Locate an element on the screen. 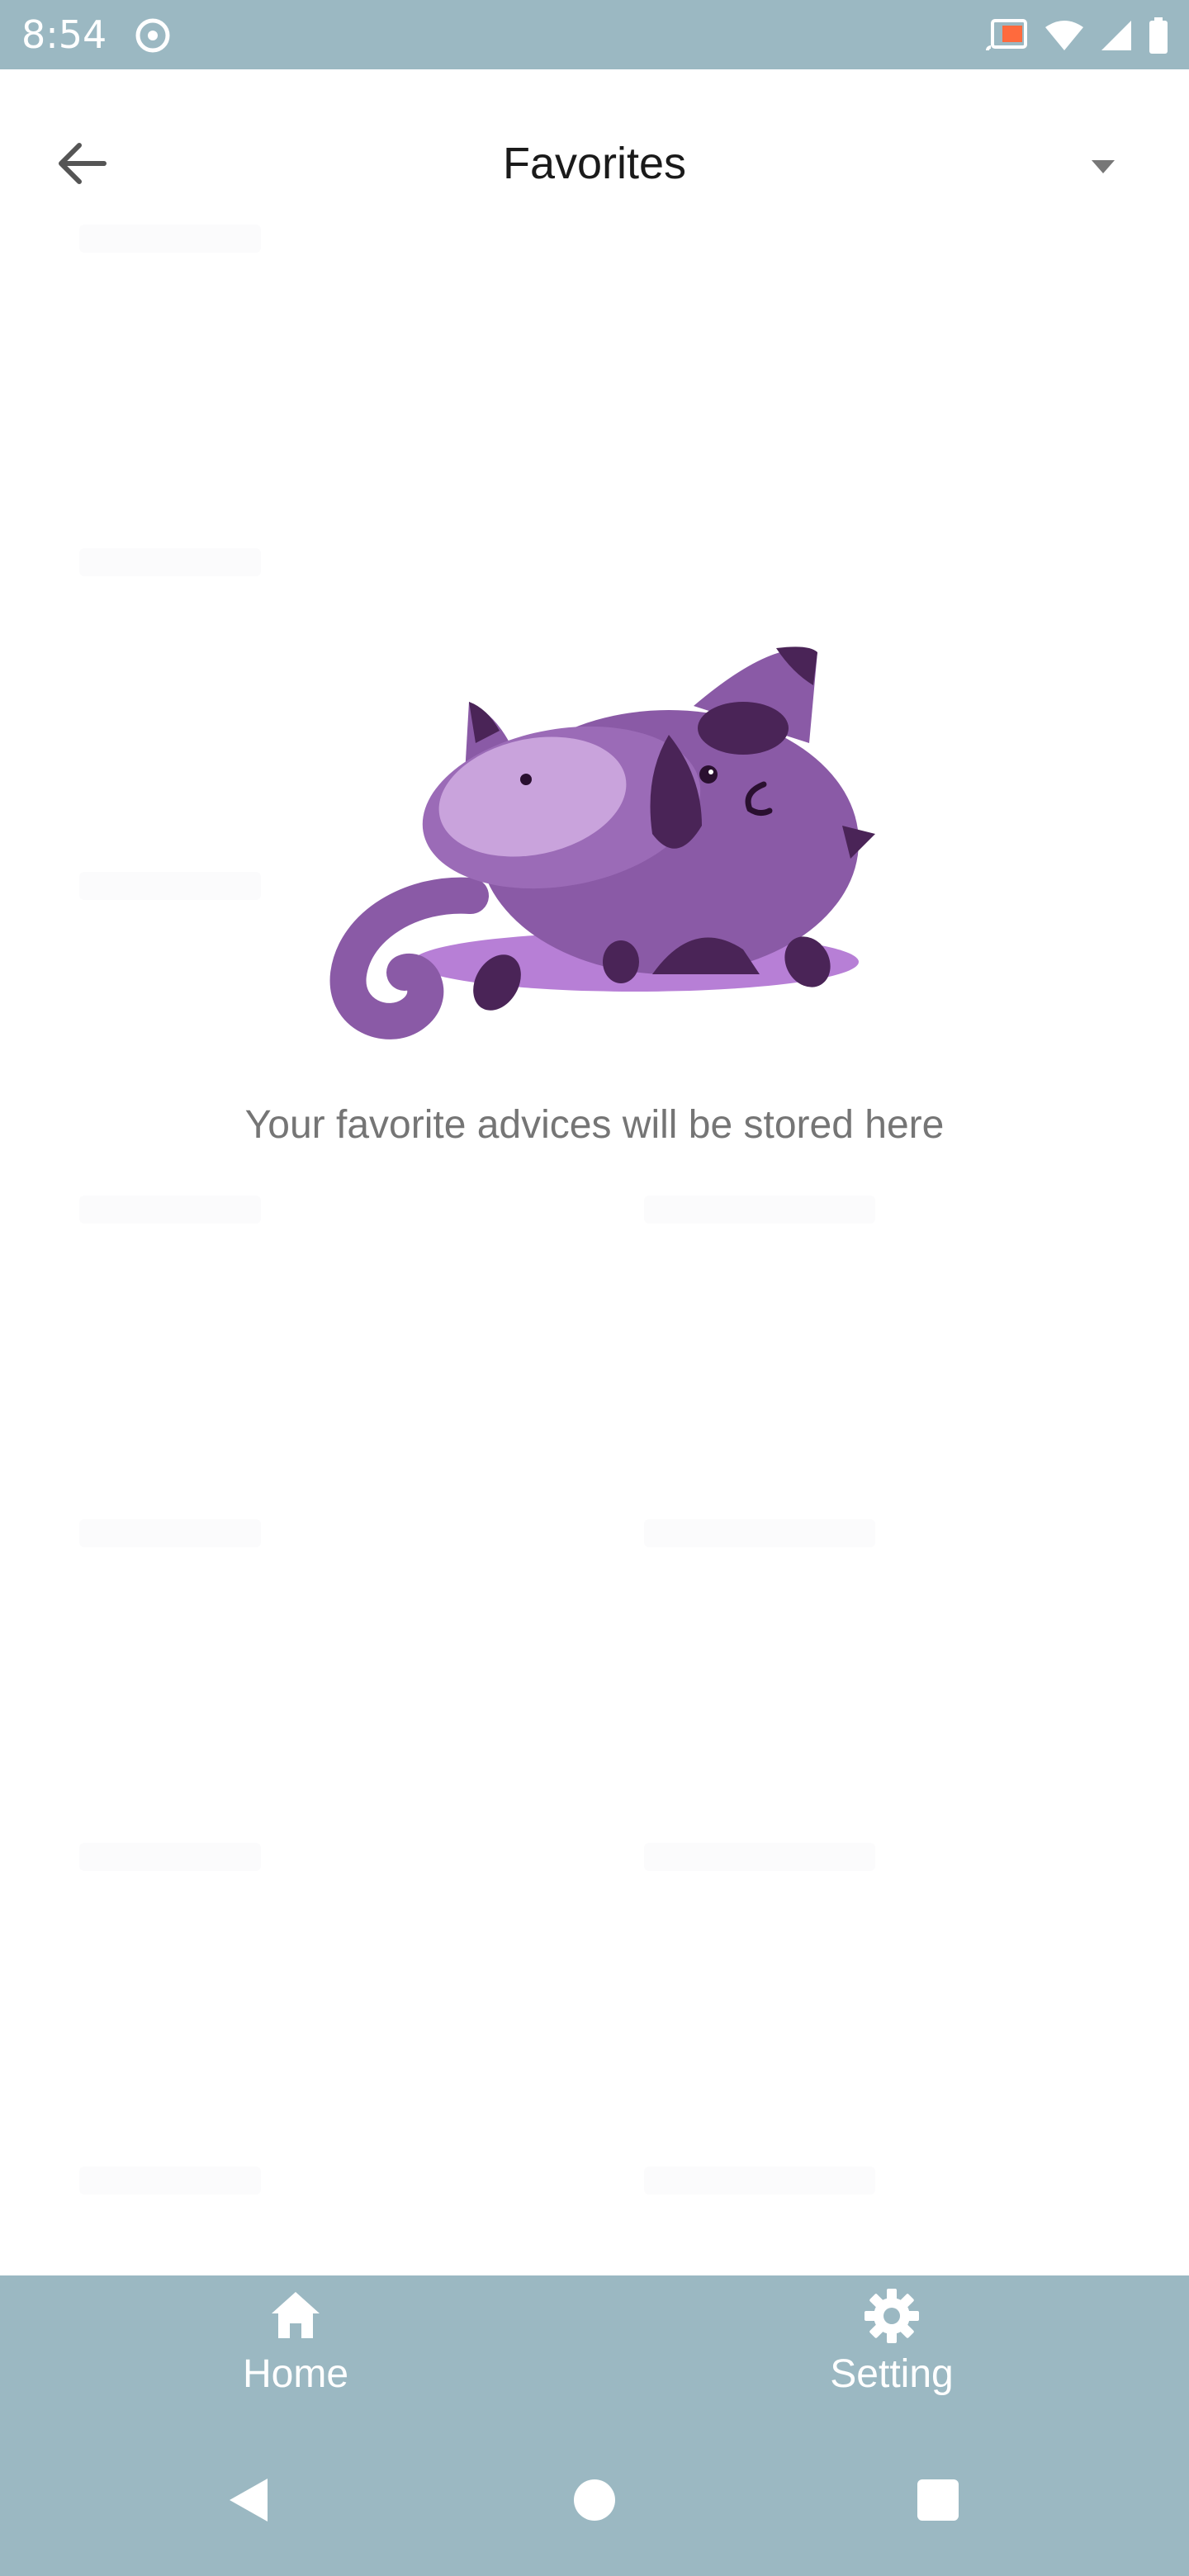 This screenshot has height=2576, width=1189. system-back-button is located at coordinates (247, 2501).